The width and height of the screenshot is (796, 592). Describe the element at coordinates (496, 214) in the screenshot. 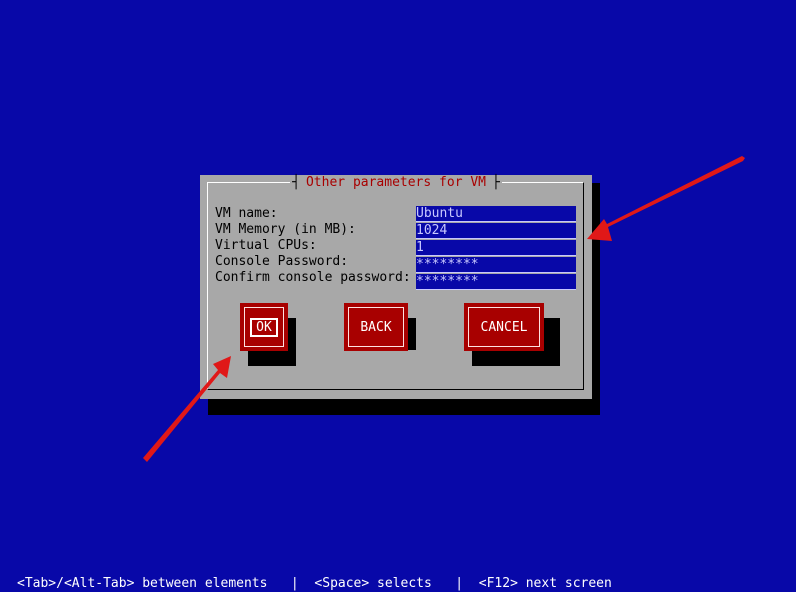

I see `vm-name-input: Ubuntu` at that location.